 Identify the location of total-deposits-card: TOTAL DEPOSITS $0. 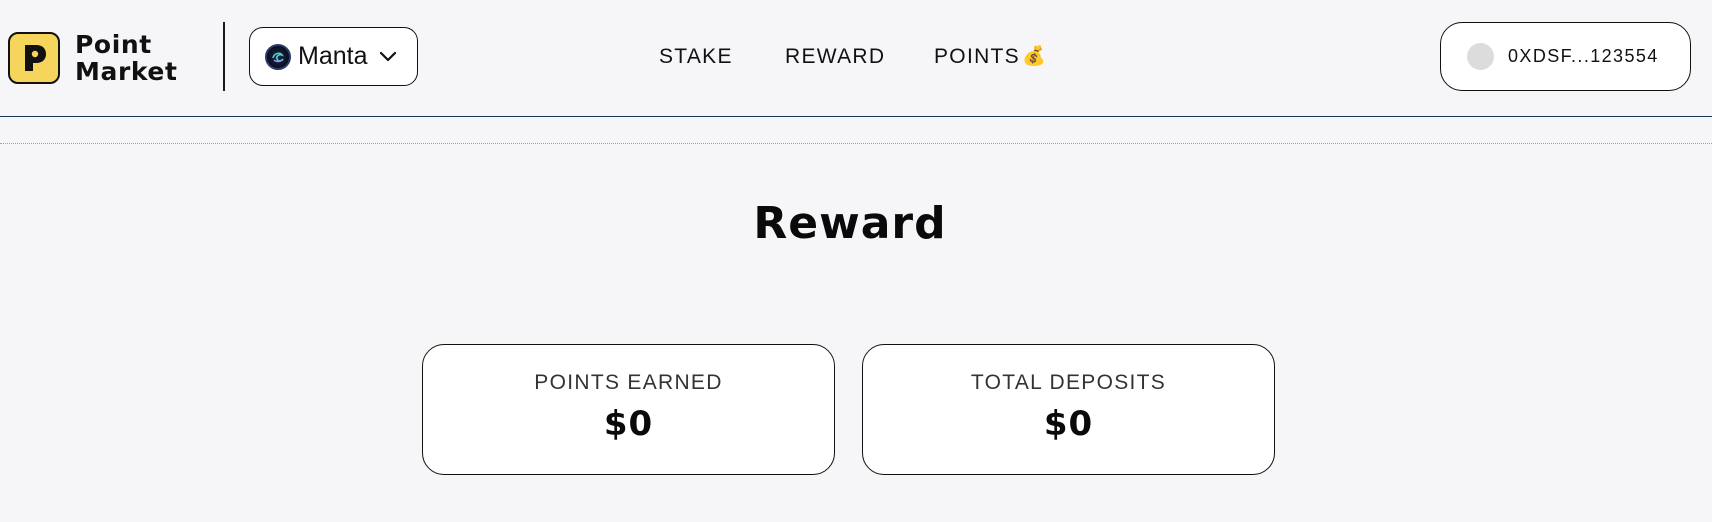
(1068, 409).